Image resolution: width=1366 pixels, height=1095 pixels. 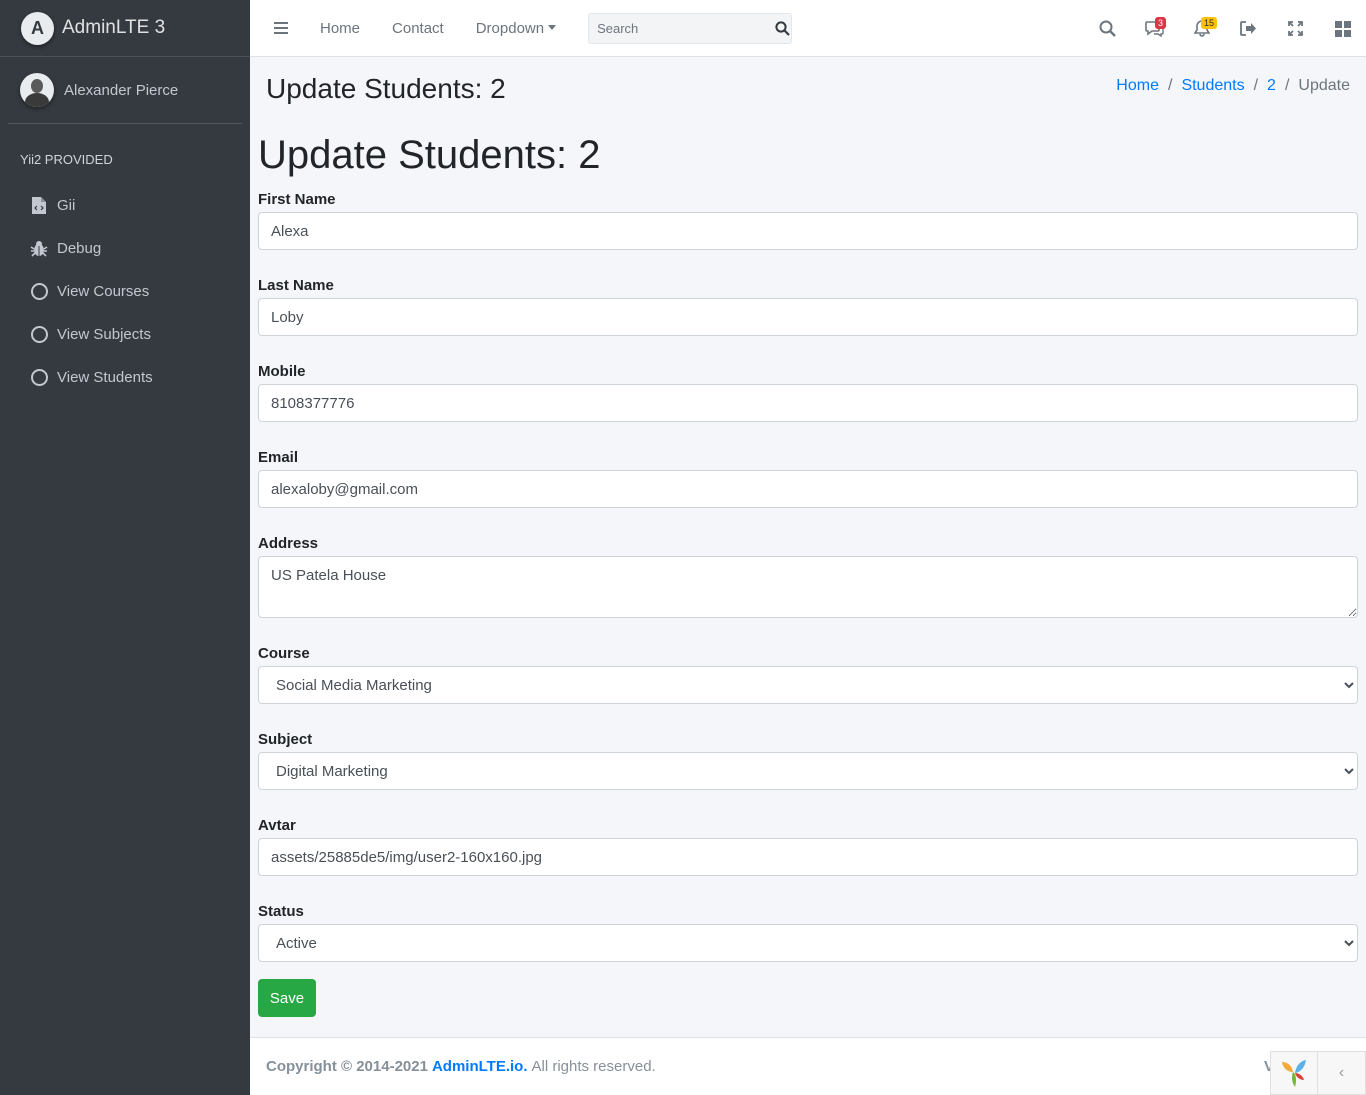 I want to click on mobile-label: Mobile, so click(x=282, y=371).